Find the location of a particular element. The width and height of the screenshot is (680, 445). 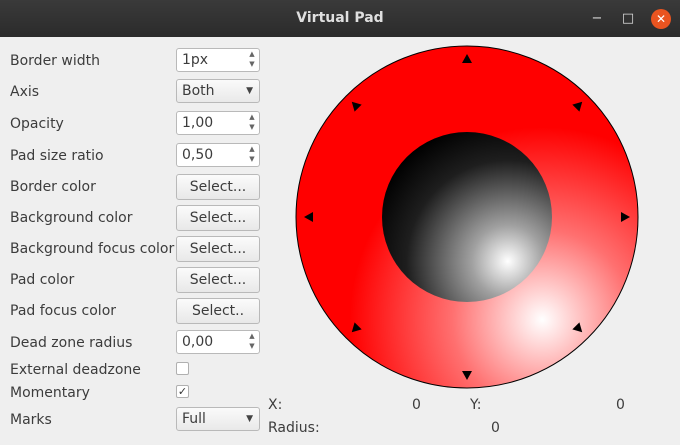

radius-label: Radius: is located at coordinates (294, 428).